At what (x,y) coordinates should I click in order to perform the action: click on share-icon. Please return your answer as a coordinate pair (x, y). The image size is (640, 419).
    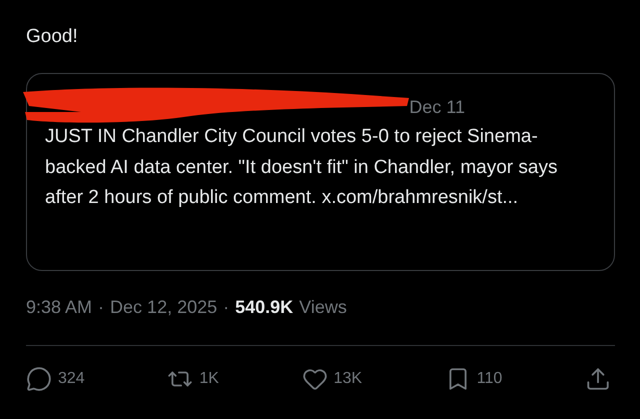
    Looking at the image, I should click on (597, 379).